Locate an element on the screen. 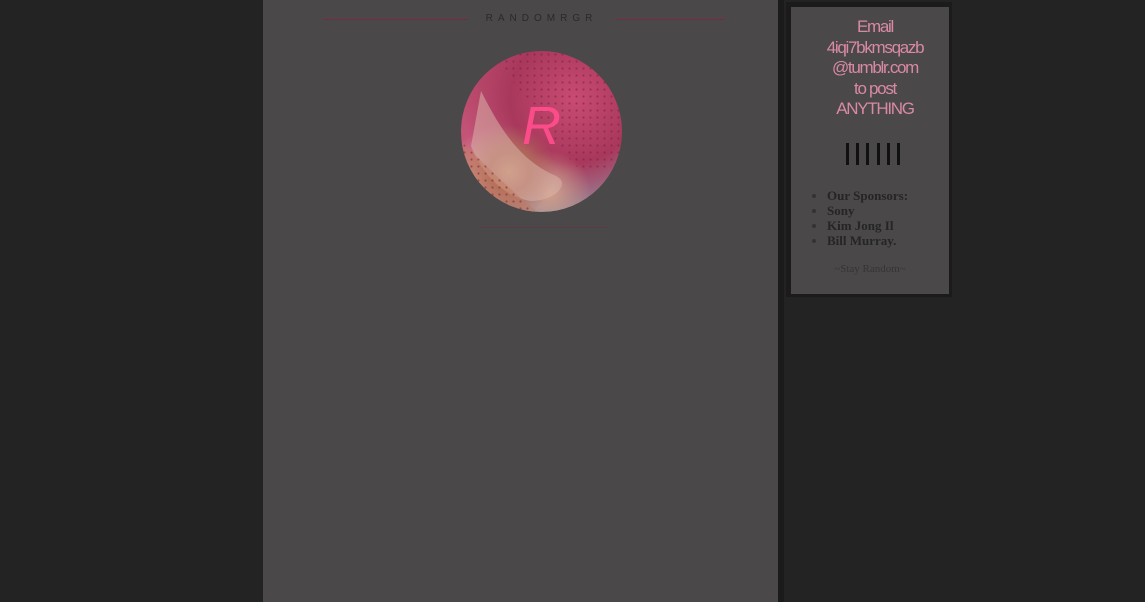 This screenshot has height=602, width=1145. bars-divider is located at coordinates (873, 154).